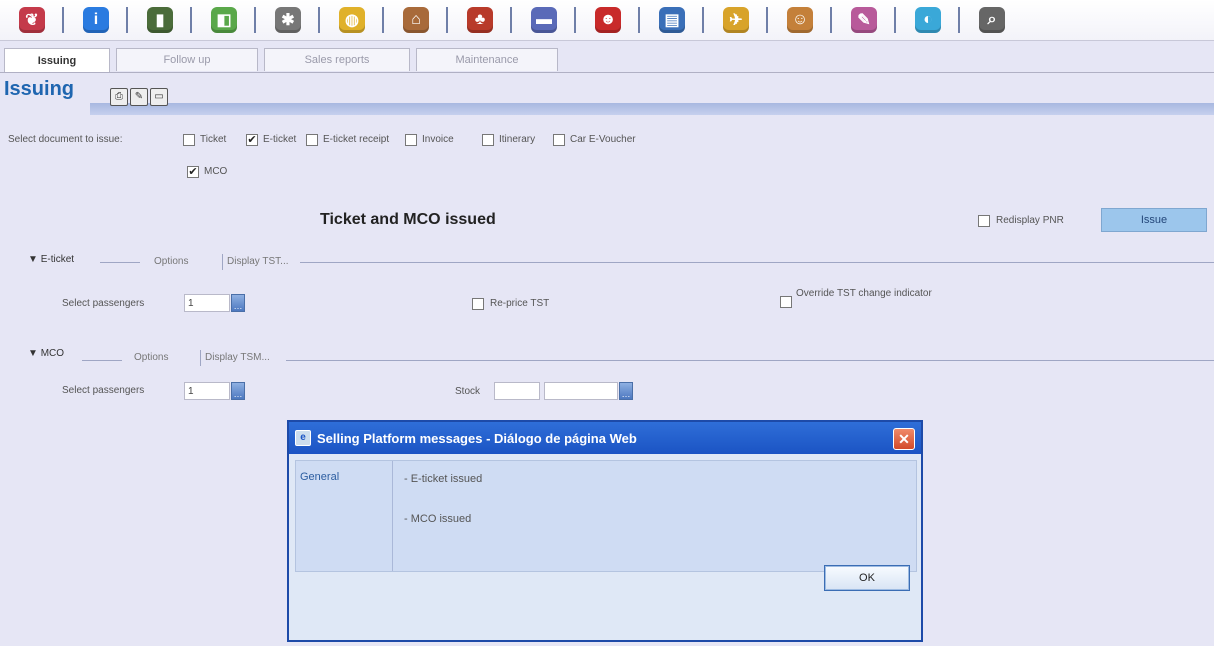 The image size is (1214, 646). I want to click on toolbar-button-6: ◍, so click(352, 20).